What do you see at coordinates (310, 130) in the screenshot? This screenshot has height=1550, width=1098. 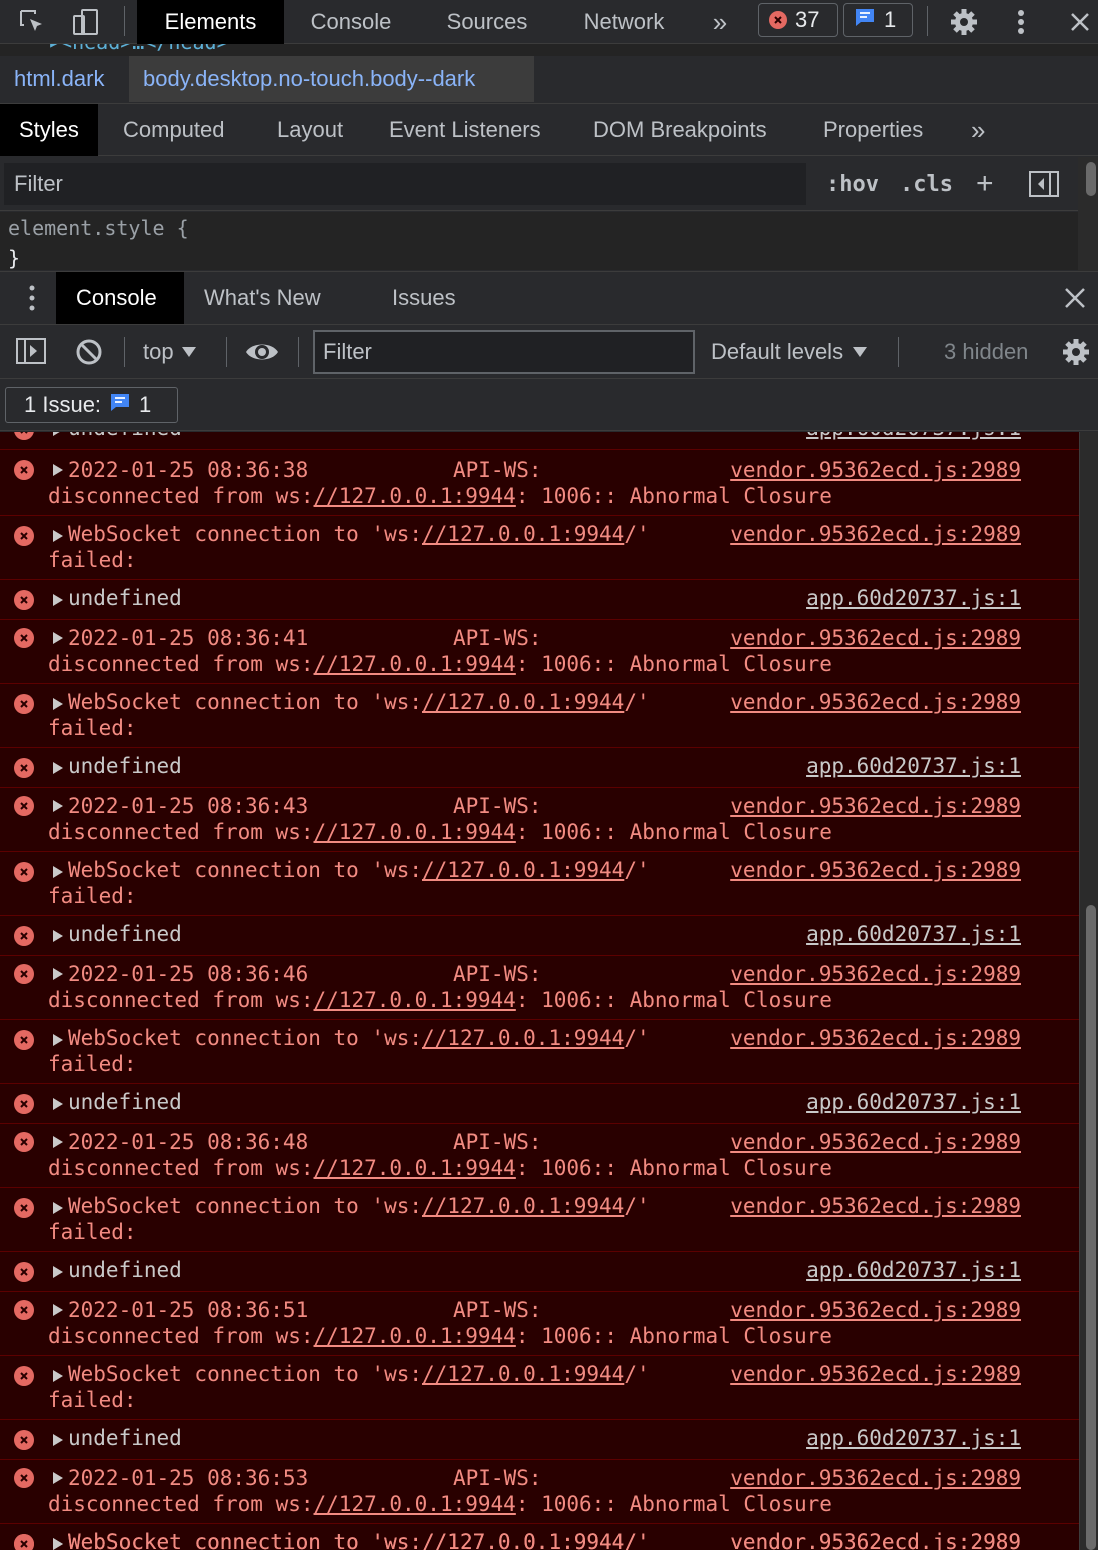 I see `tab-layout: Layout` at bounding box center [310, 130].